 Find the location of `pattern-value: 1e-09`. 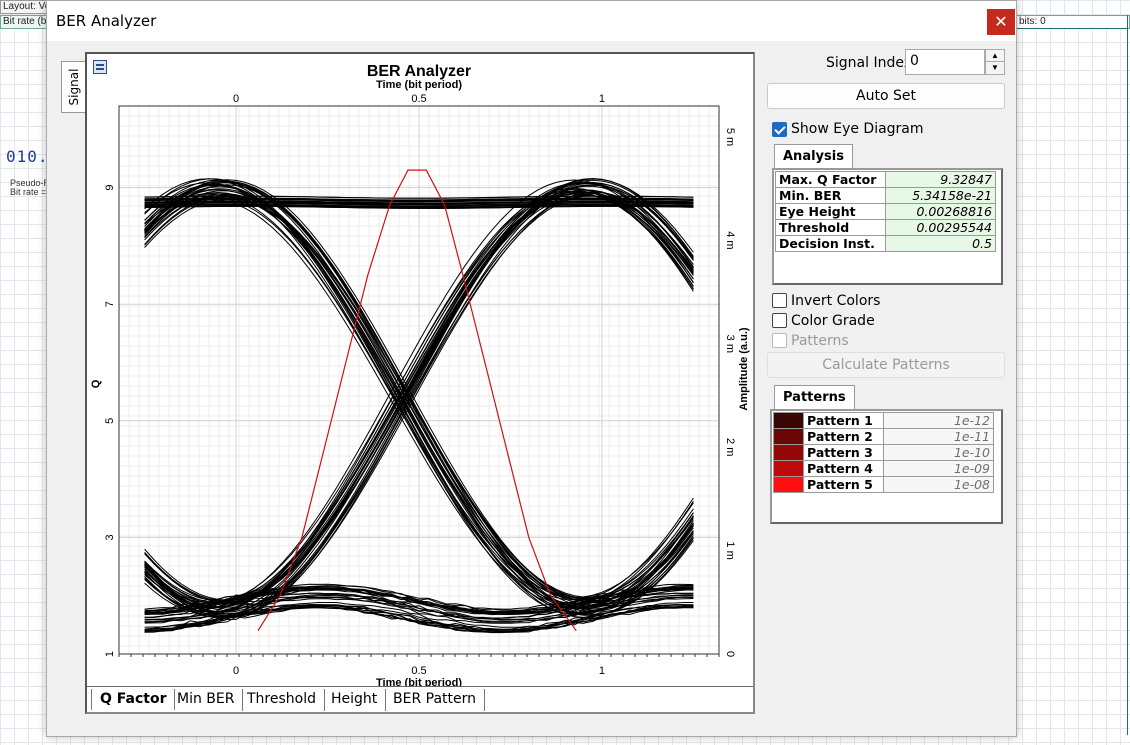

pattern-value: 1e-09 is located at coordinates (938, 468).